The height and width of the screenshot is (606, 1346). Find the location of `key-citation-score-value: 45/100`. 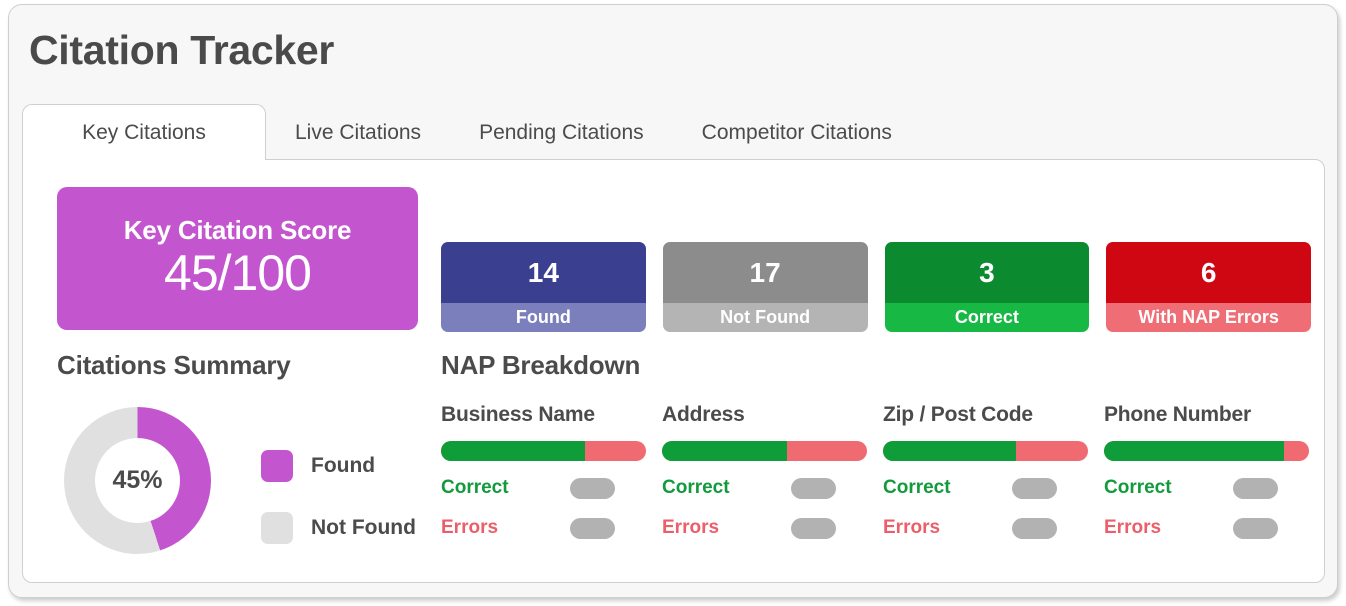

key-citation-score-value: 45/100 is located at coordinates (238, 273).